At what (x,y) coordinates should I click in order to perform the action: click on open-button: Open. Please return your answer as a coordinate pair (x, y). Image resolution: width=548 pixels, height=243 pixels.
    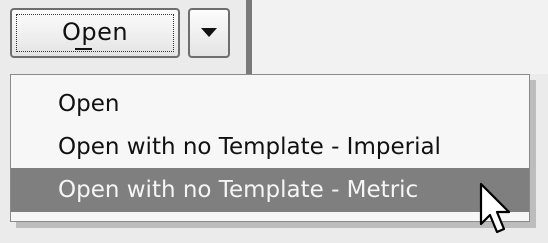
    Looking at the image, I should click on (95, 33).